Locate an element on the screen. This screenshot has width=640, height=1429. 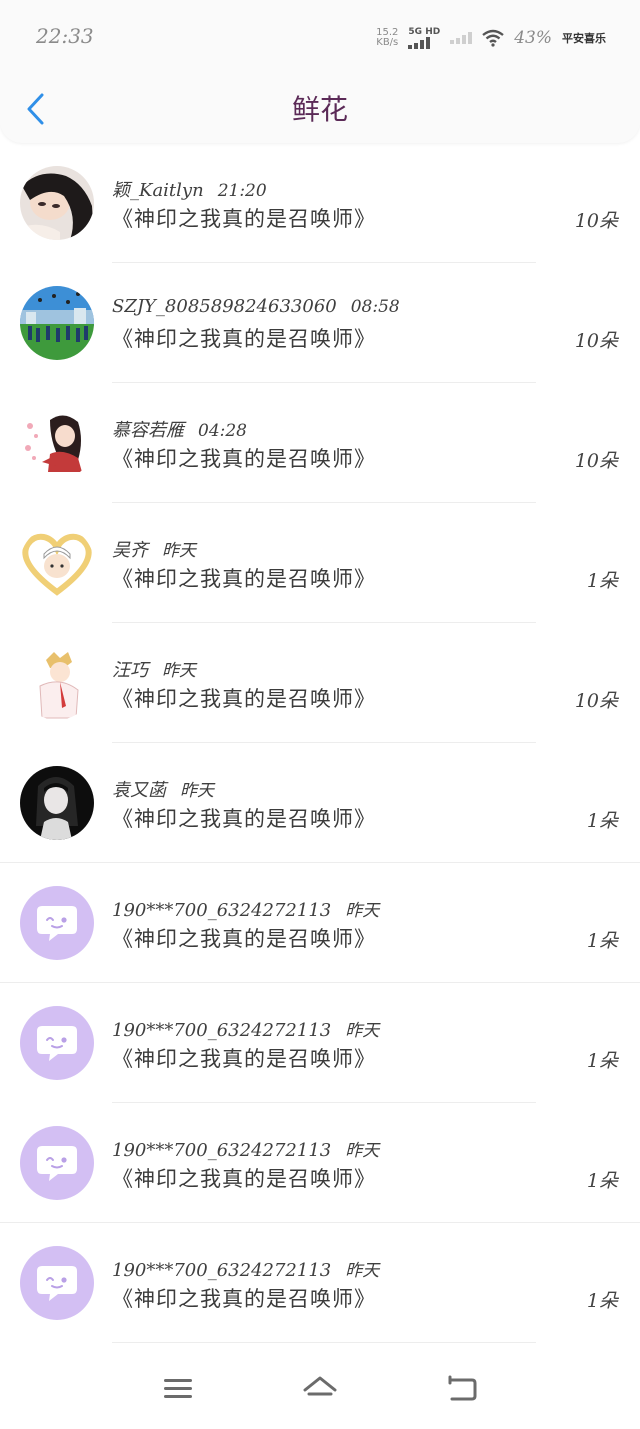
signal-5g: 5G HD is located at coordinates (424, 38).